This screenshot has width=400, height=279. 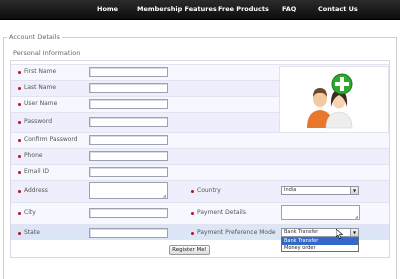 What do you see at coordinates (320, 232) in the screenshot?
I see `payment-preference-select: Bank Transfer ▼` at bounding box center [320, 232].